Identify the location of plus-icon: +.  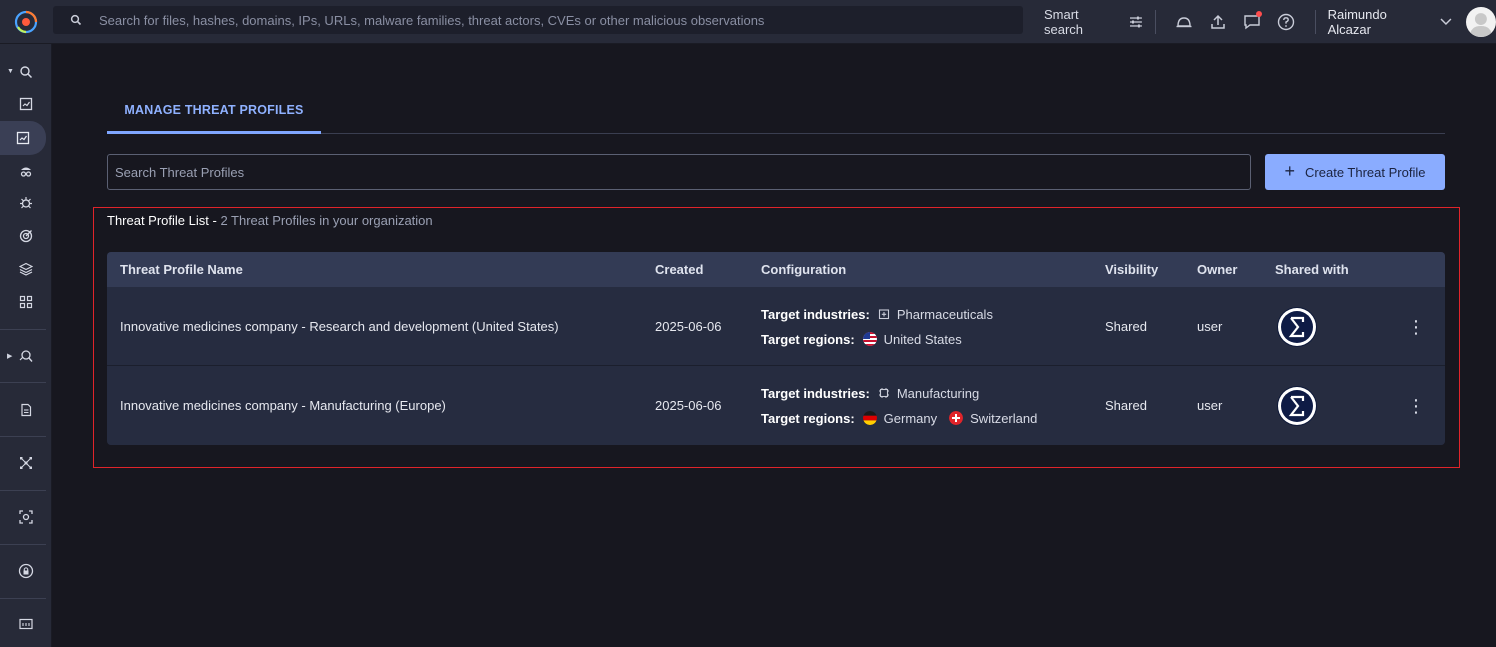
(1290, 171).